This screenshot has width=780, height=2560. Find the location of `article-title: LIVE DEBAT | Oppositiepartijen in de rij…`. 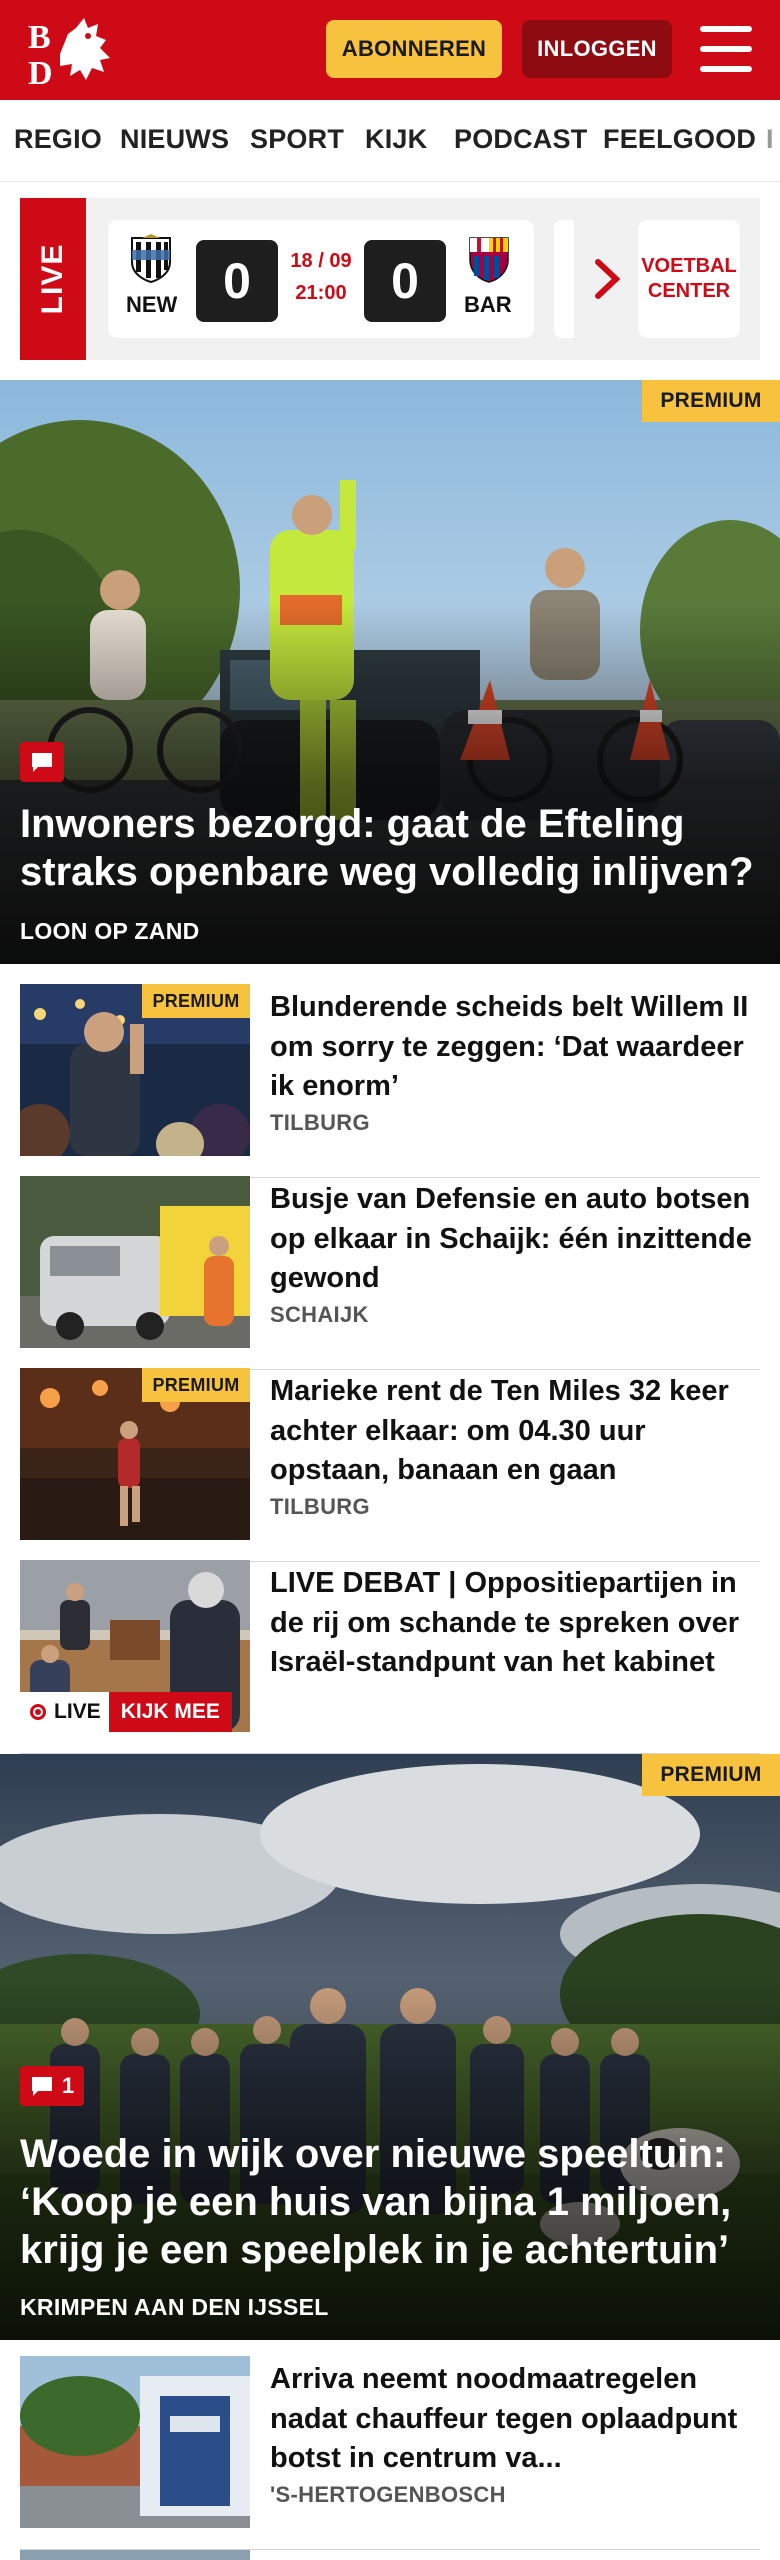

article-title: LIVE DEBAT | Oppositiepartijen in de rij… is located at coordinates (515, 1623).